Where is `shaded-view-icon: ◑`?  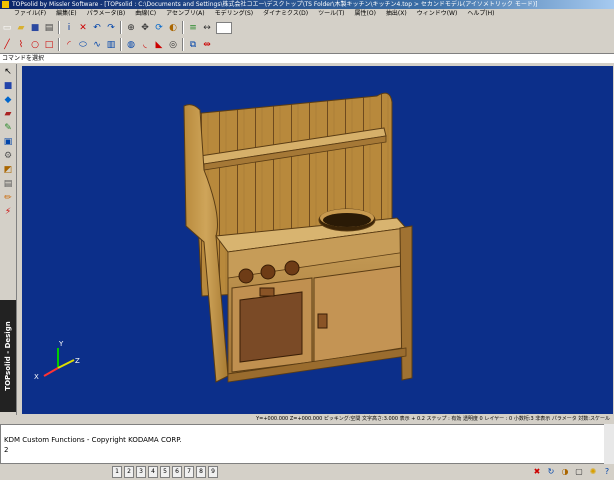 shaded-view-icon: ◑ is located at coordinates (565, 472).